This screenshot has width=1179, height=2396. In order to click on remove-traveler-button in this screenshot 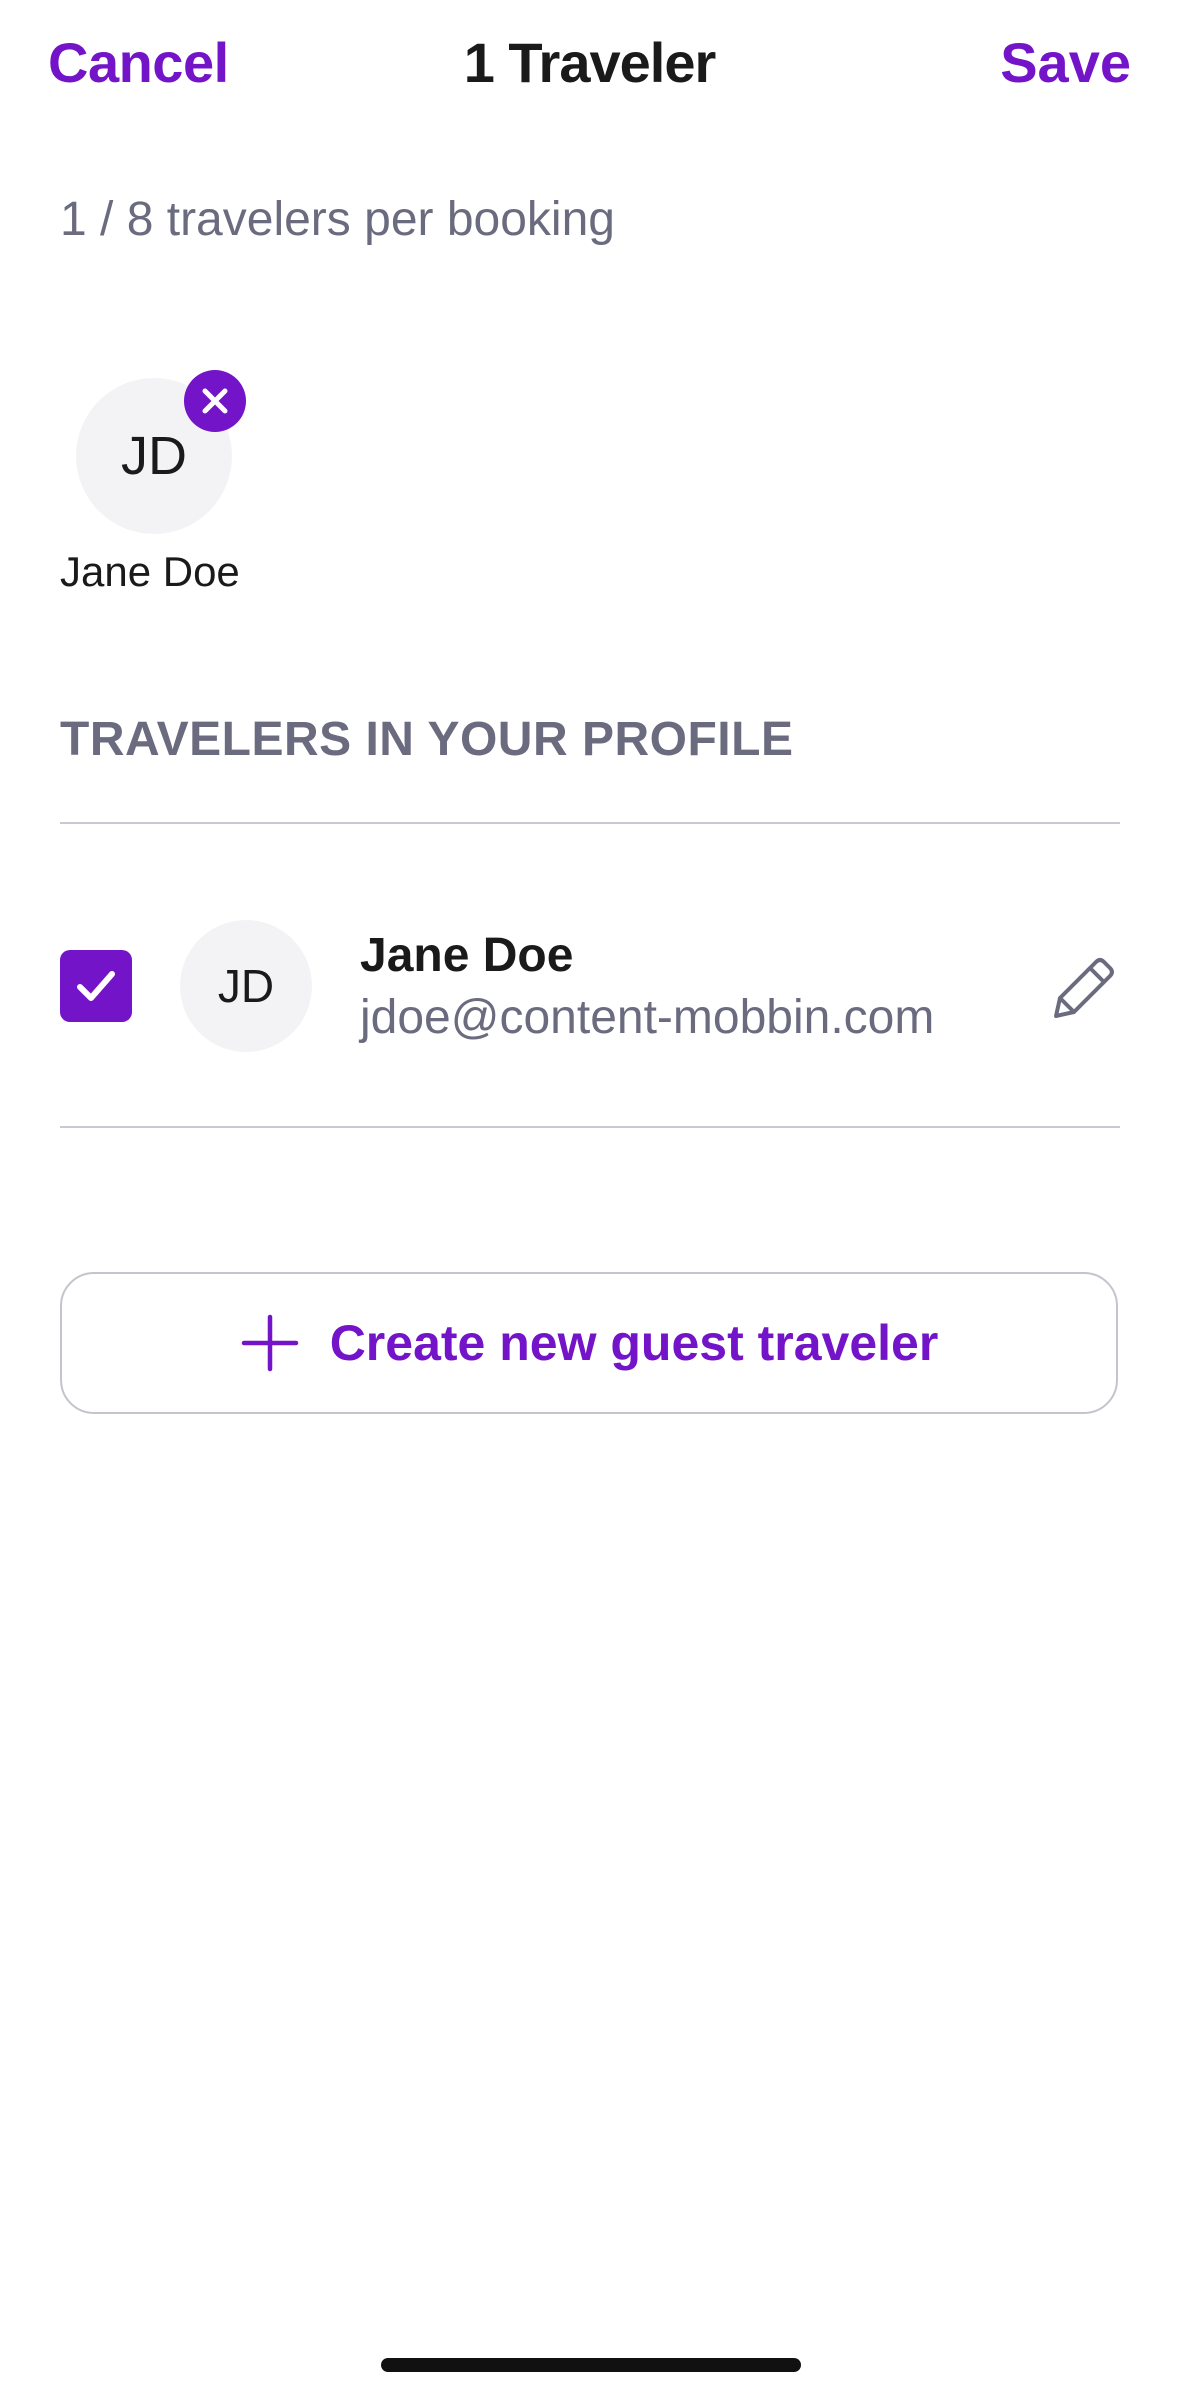, I will do `click(215, 401)`.